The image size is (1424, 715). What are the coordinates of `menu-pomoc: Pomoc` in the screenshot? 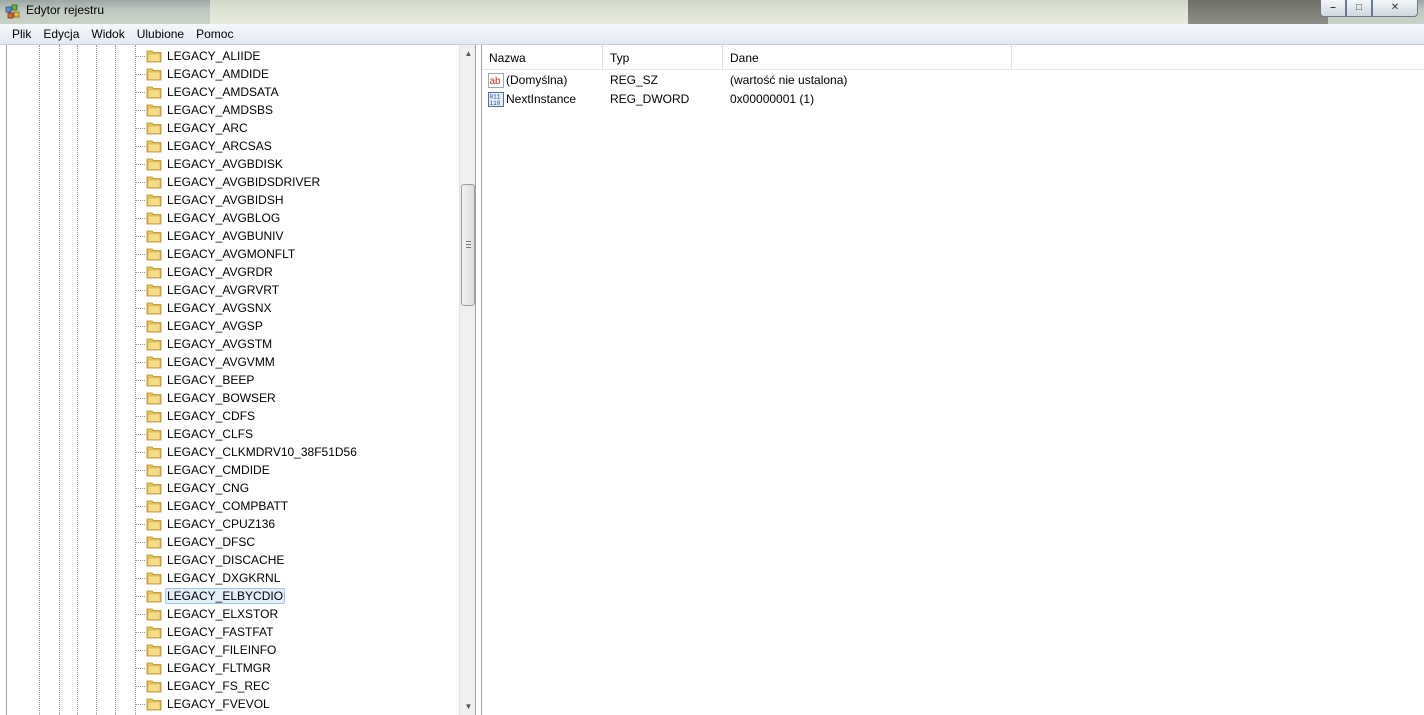 It's located at (214, 34).